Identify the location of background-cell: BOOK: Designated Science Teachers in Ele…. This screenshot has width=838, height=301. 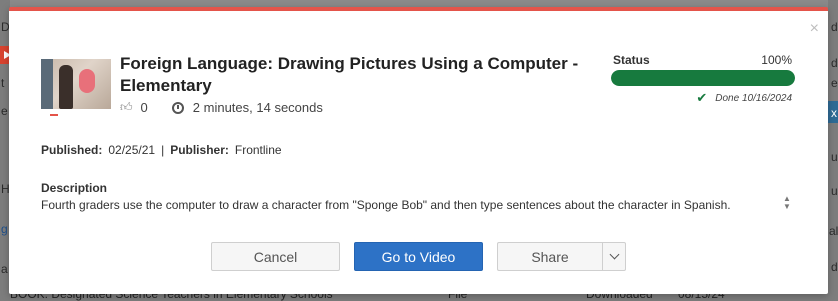
(171, 297).